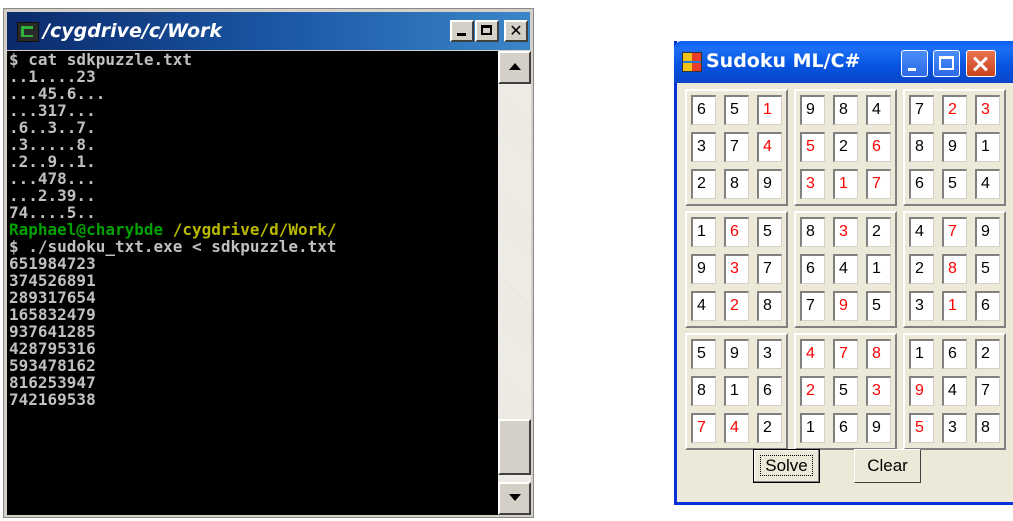  I want to click on sudoku-title: Sudoku ML/C#, so click(783, 61).